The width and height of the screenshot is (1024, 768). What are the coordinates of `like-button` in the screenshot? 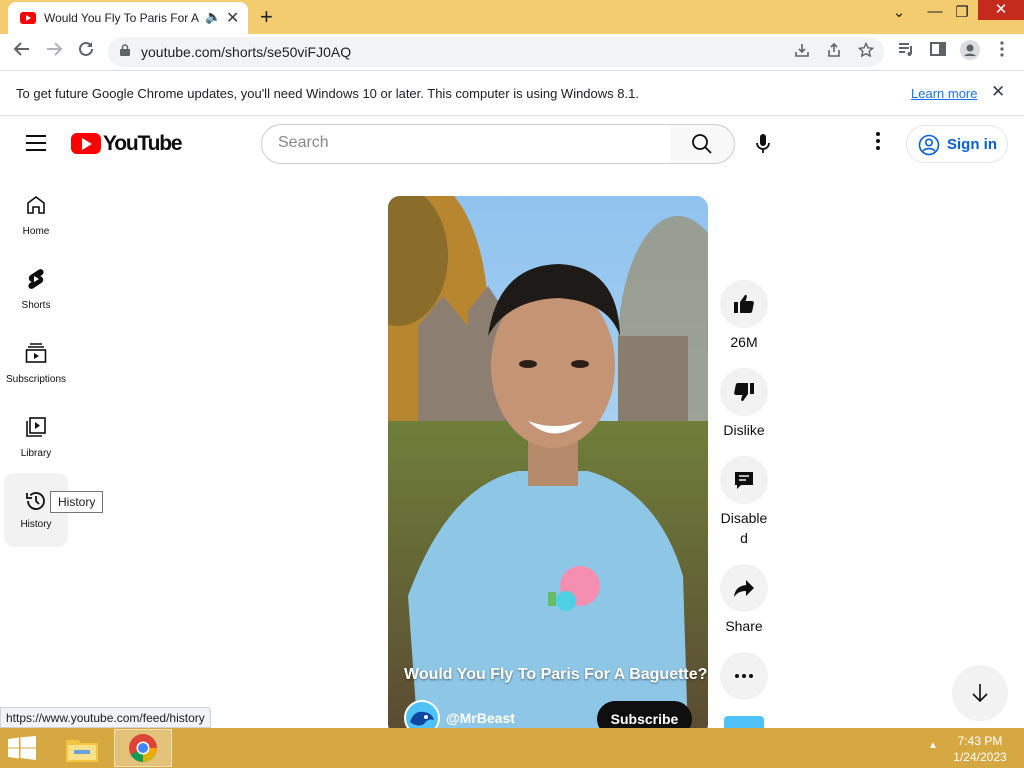 It's located at (744, 304).